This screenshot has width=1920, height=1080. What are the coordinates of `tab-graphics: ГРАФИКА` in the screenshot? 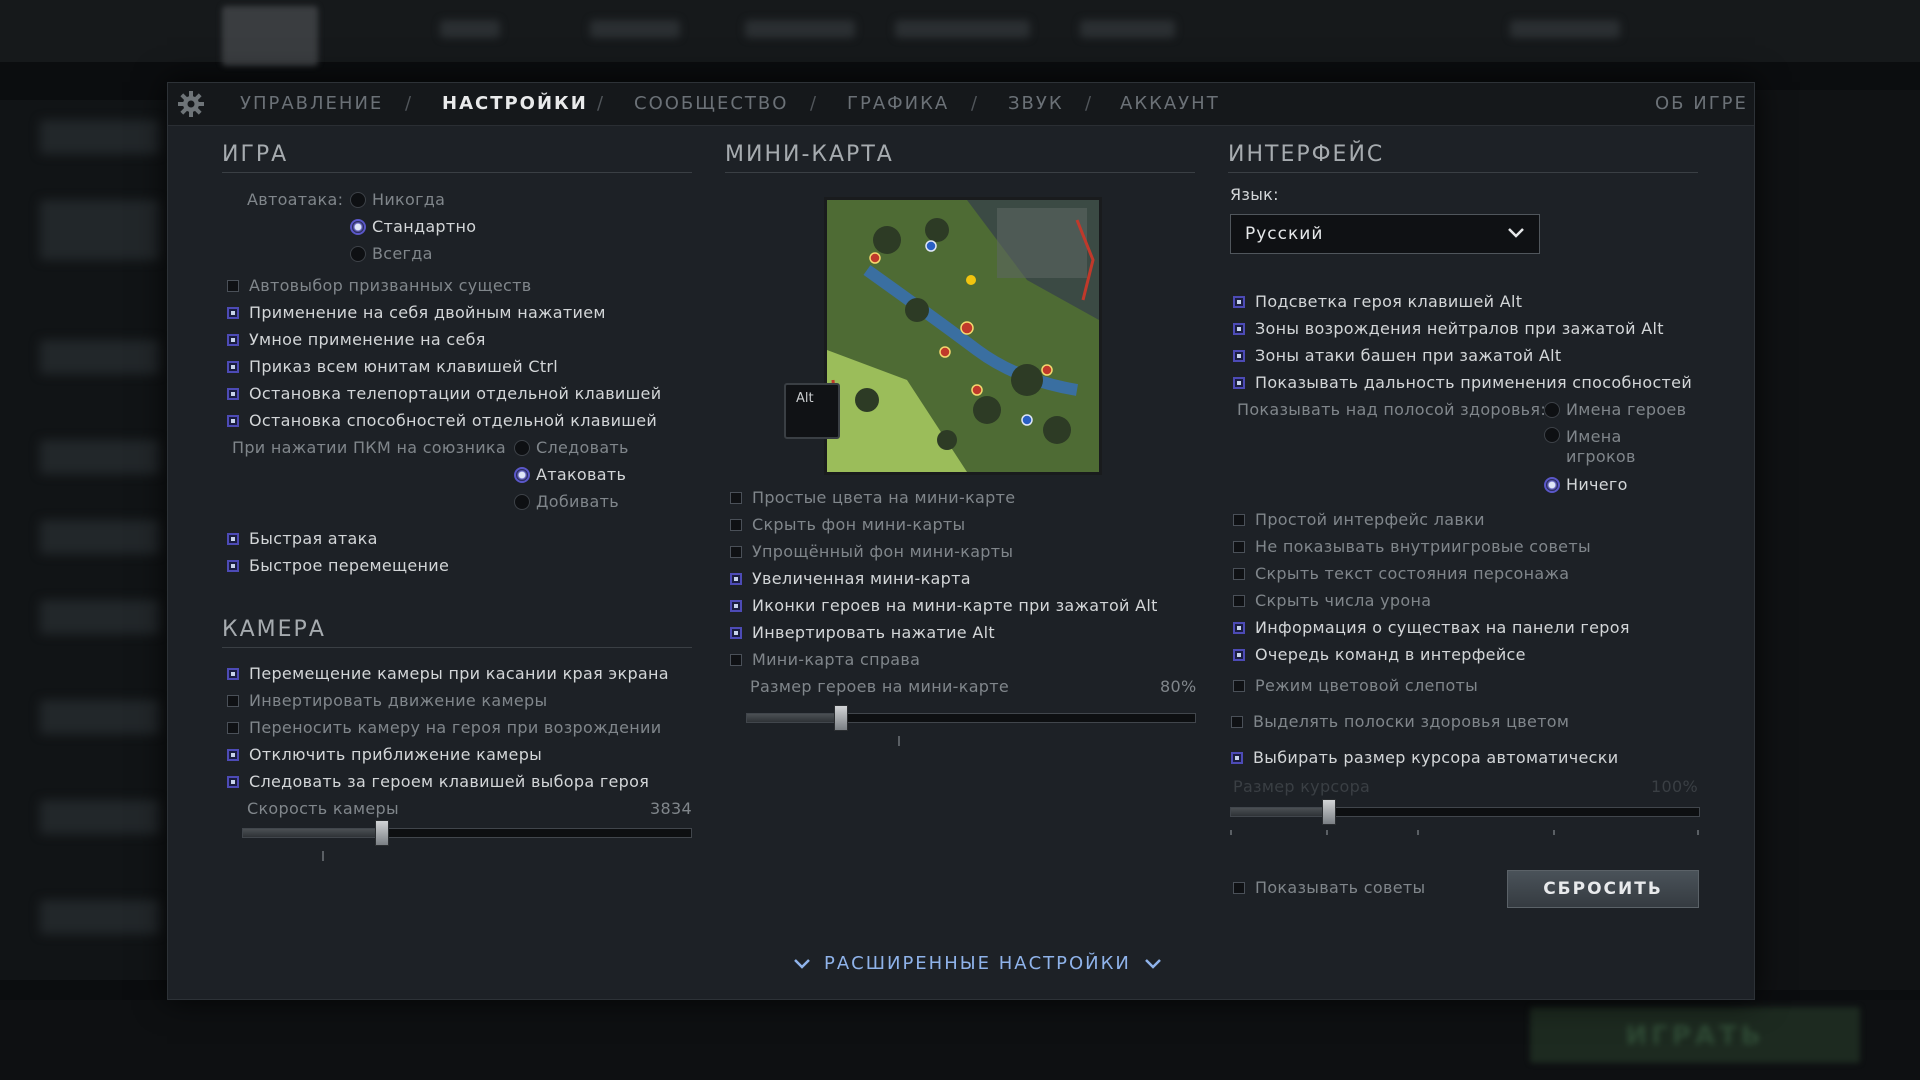 It's located at (898, 103).